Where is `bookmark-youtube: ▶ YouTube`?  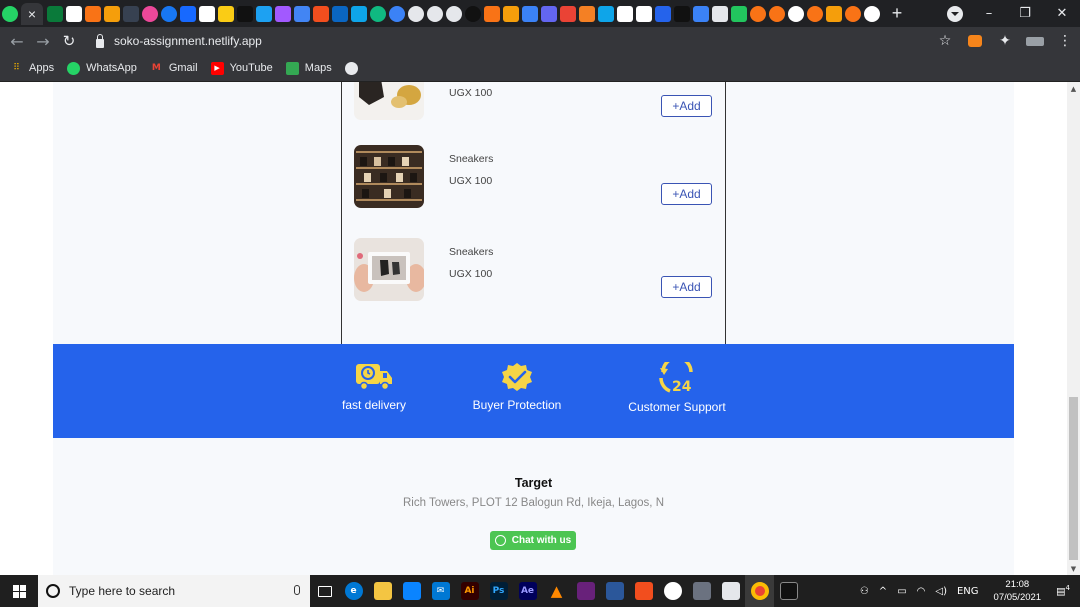 bookmark-youtube: ▶ YouTube is located at coordinates (241, 68).